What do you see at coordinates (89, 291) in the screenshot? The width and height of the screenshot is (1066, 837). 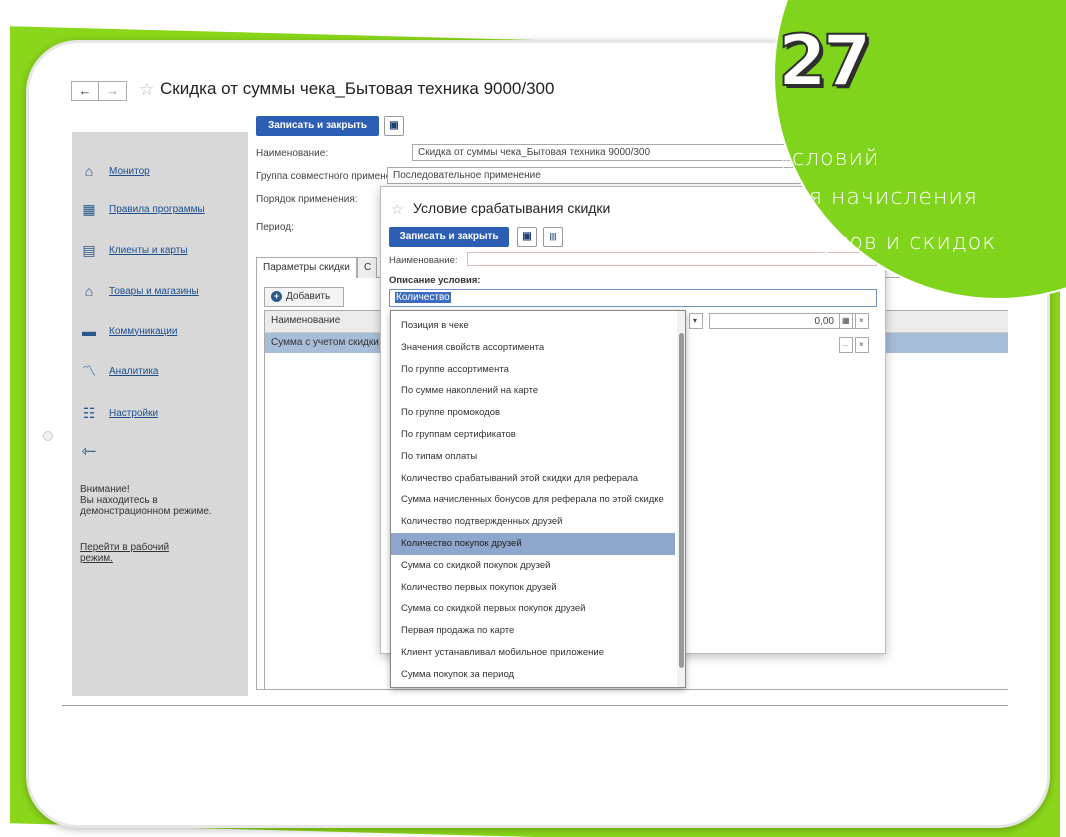 I see `basket-icon: ⌂` at bounding box center [89, 291].